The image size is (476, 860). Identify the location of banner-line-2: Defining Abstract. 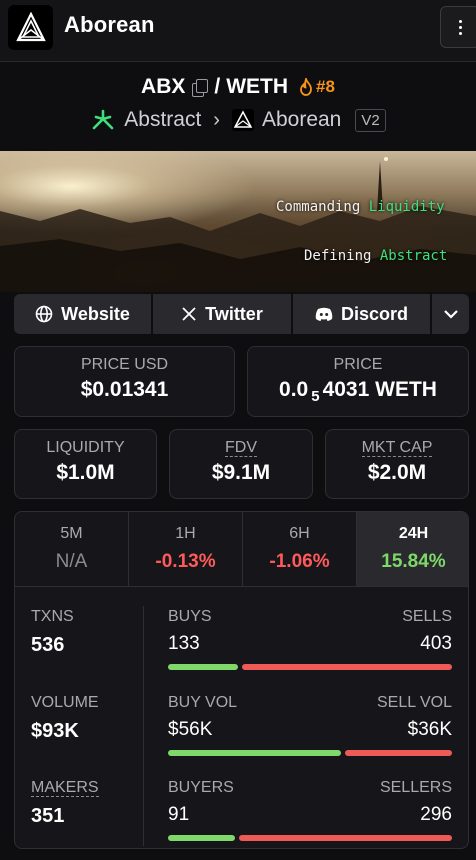
(376, 256).